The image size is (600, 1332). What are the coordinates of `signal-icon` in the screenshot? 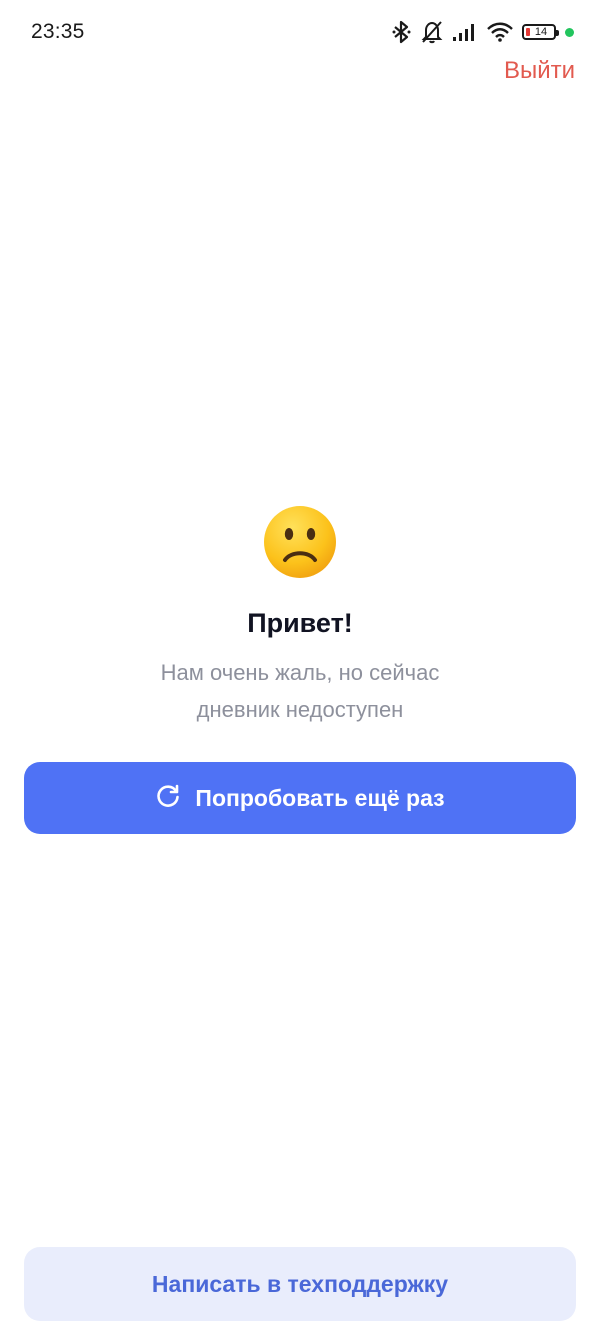 It's located at (465, 32).